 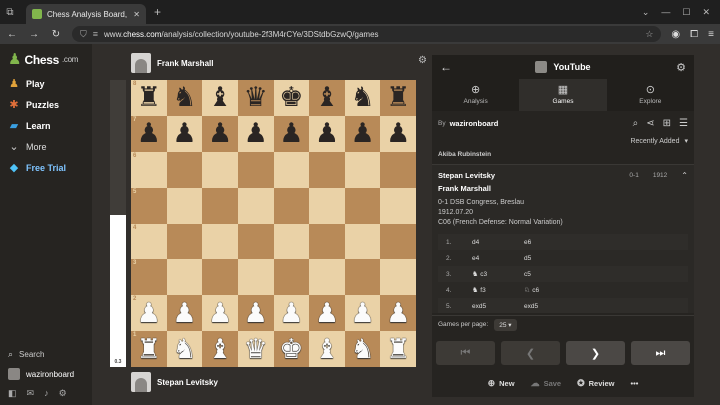 I want to click on board-square: 3, so click(x=149, y=277).